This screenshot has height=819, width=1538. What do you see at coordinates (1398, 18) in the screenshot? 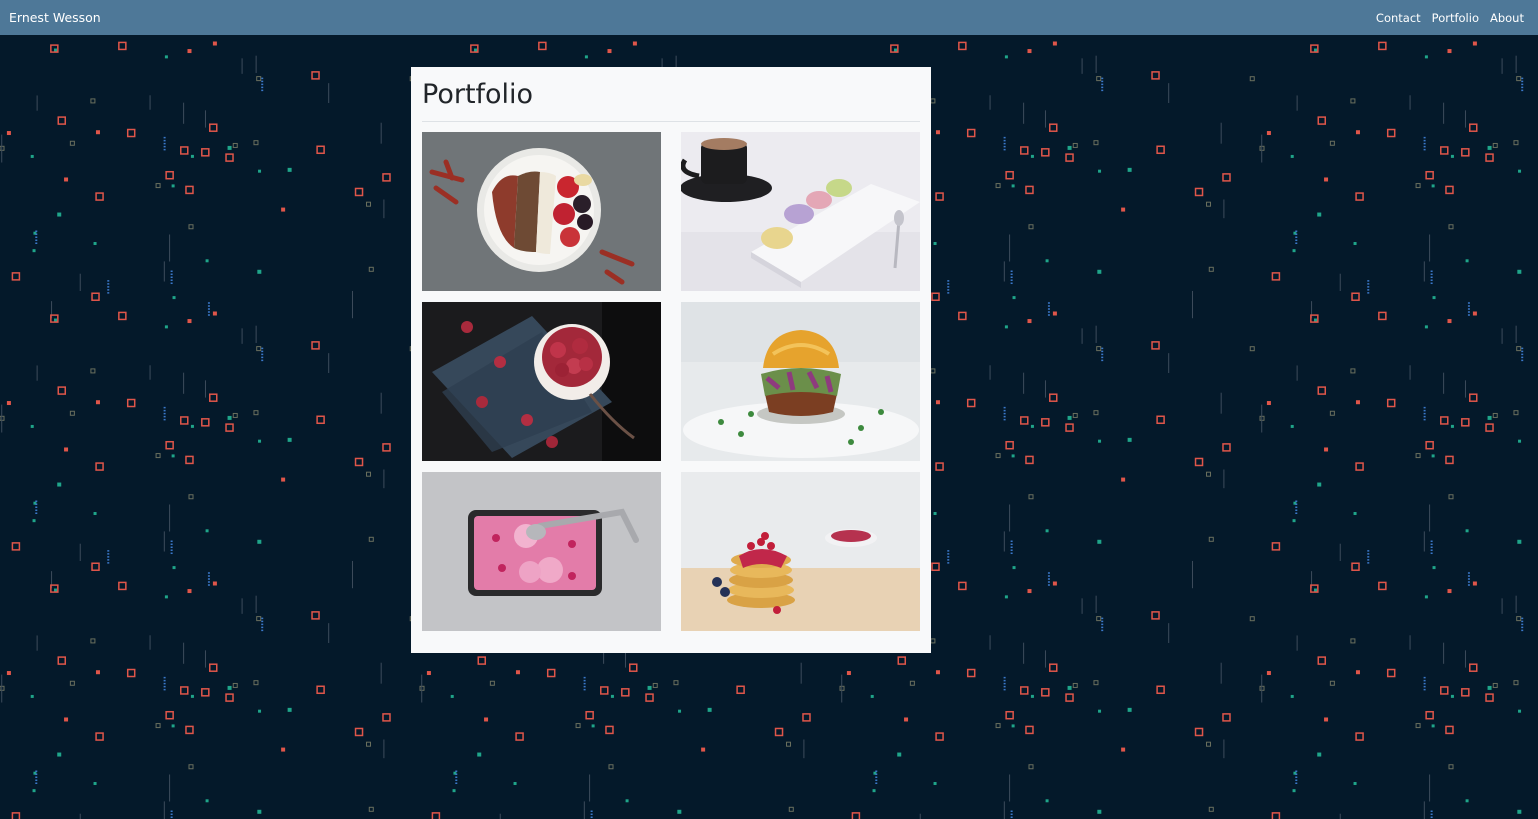
I see `nav-link-contact: Contact` at bounding box center [1398, 18].